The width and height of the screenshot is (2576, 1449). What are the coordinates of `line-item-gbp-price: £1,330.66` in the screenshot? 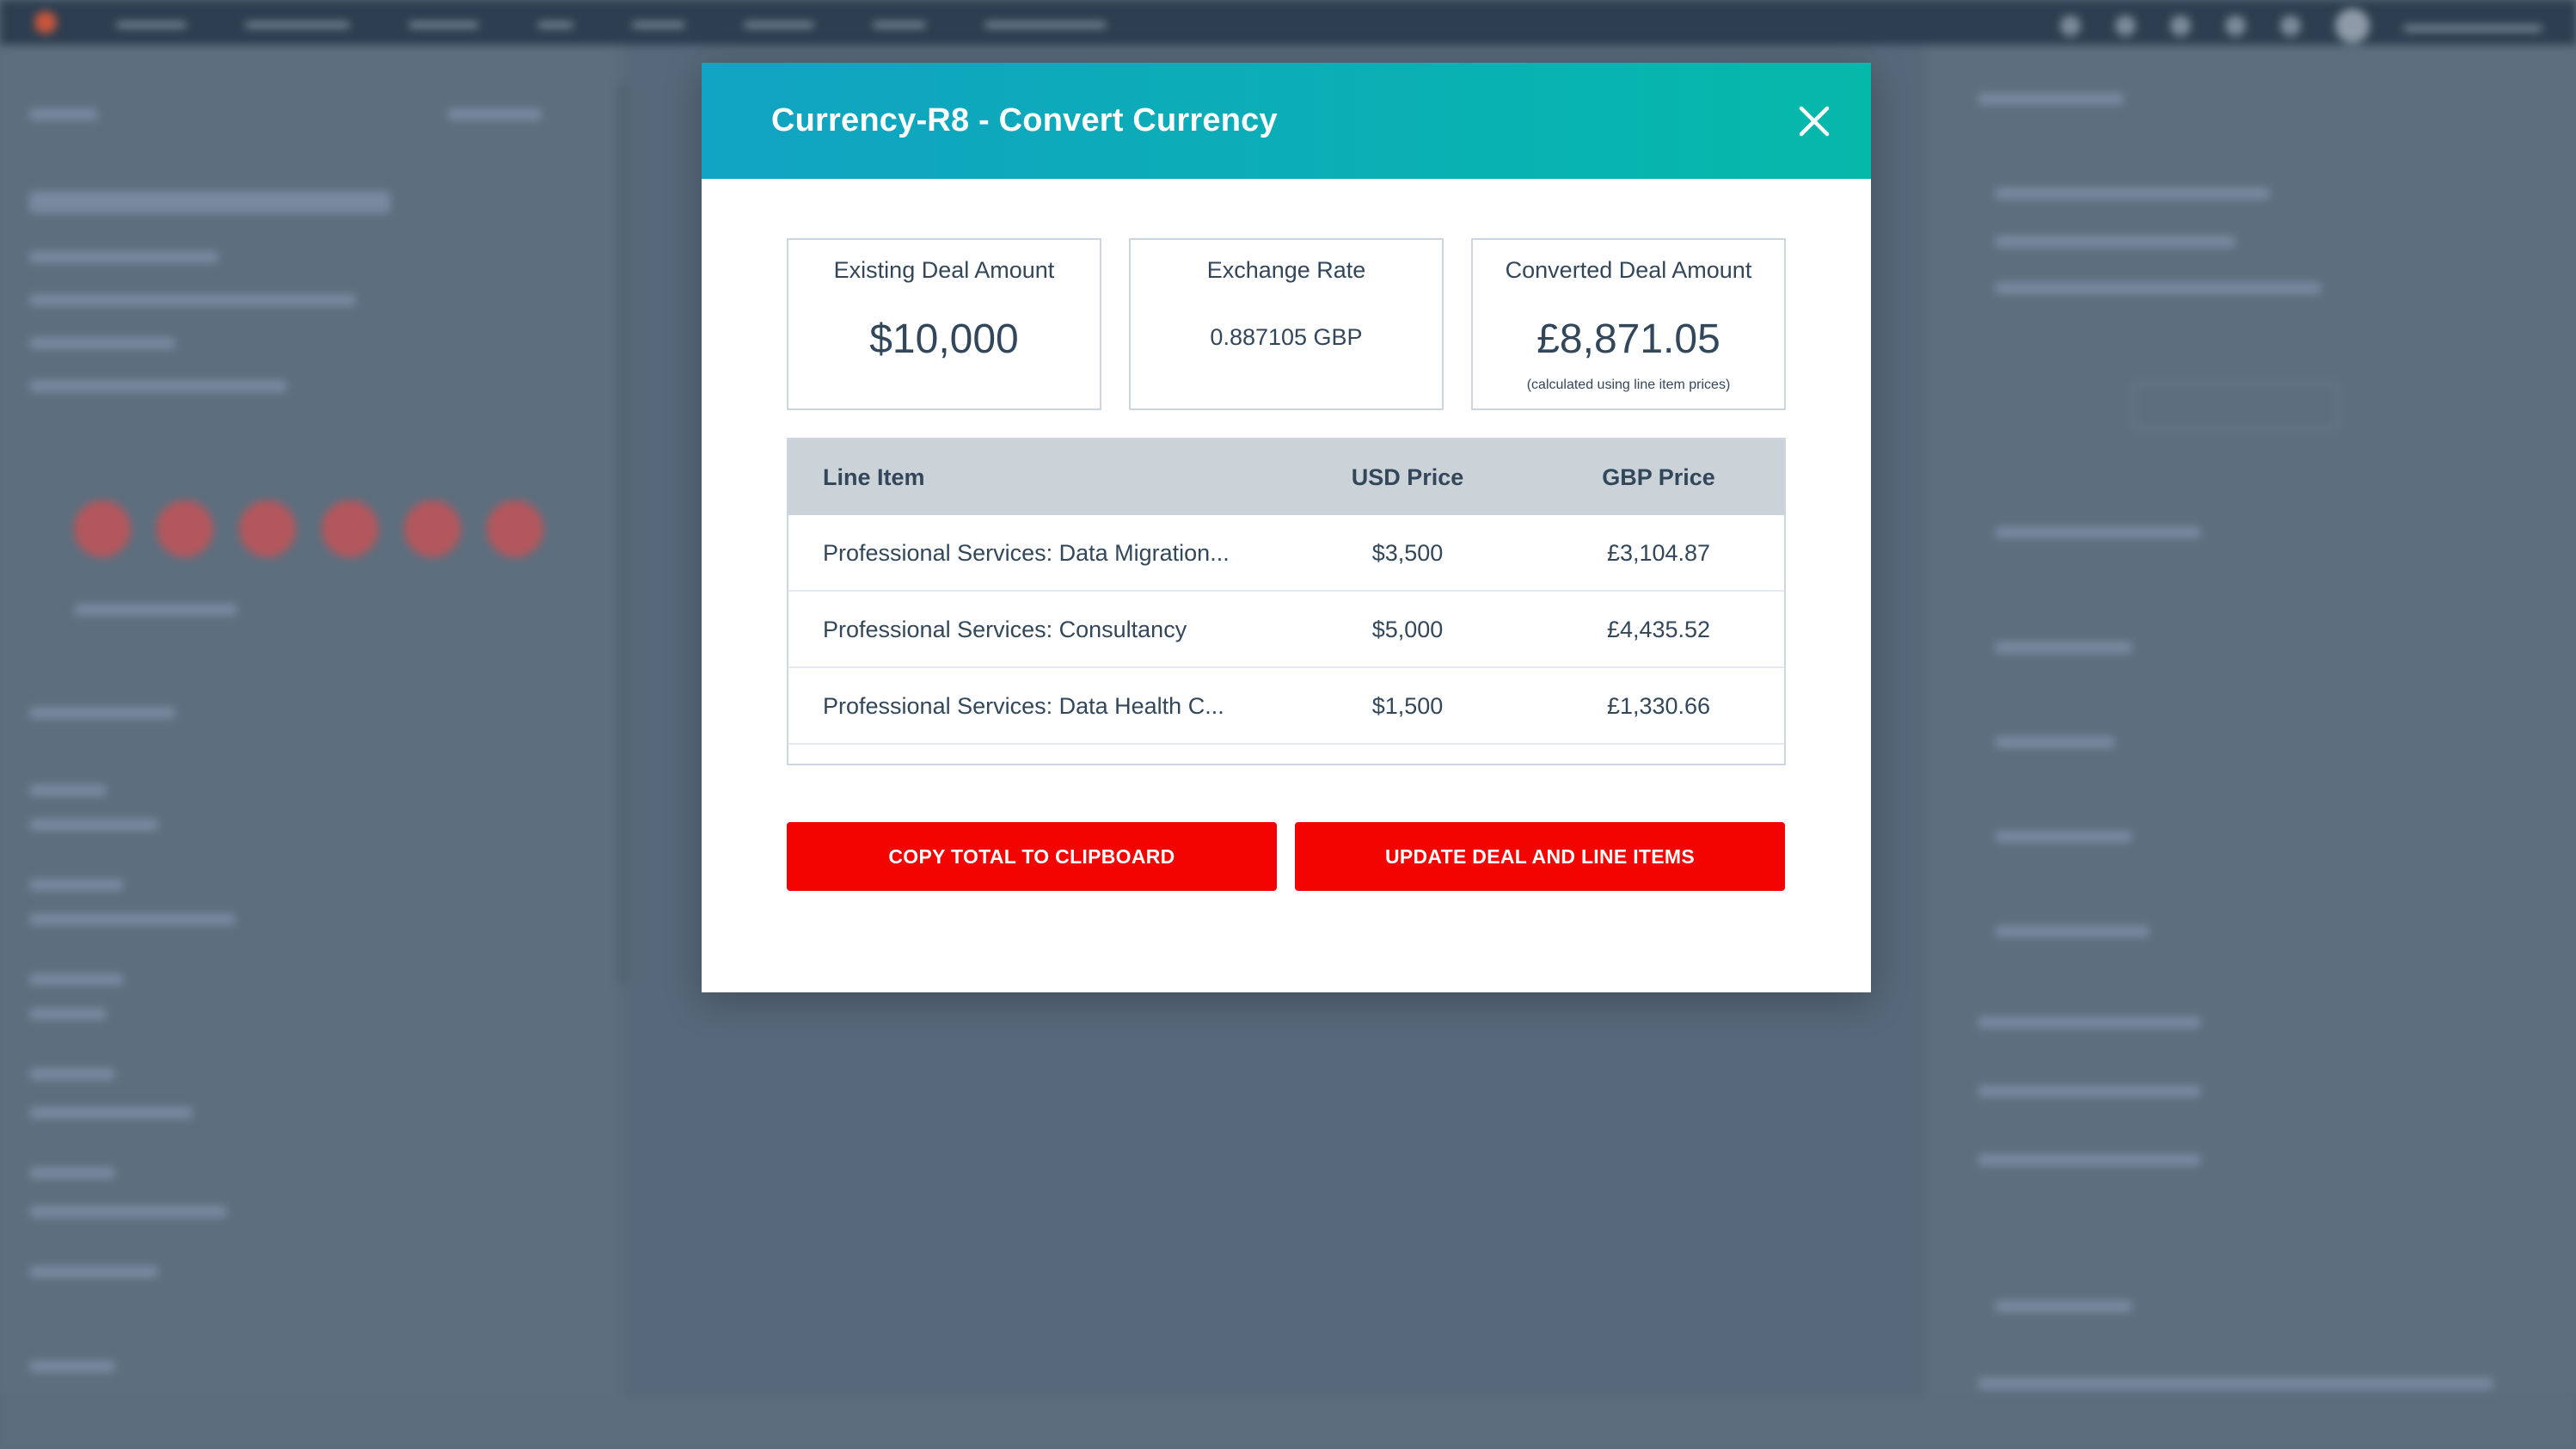 It's located at (1658, 706).